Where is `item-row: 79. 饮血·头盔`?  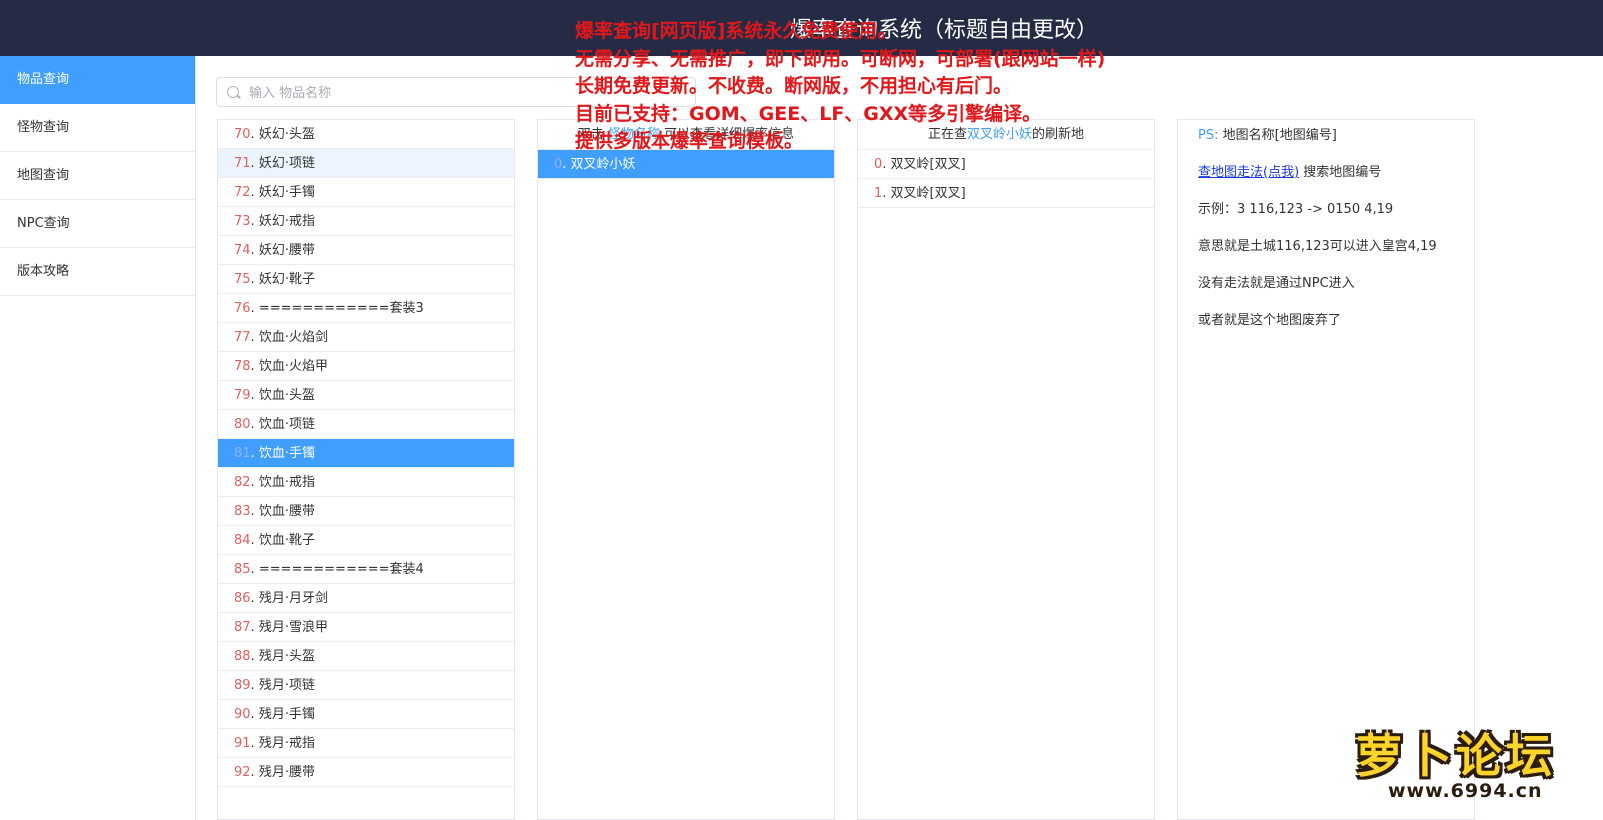 item-row: 79. 饮血·头盔 is located at coordinates (366, 395).